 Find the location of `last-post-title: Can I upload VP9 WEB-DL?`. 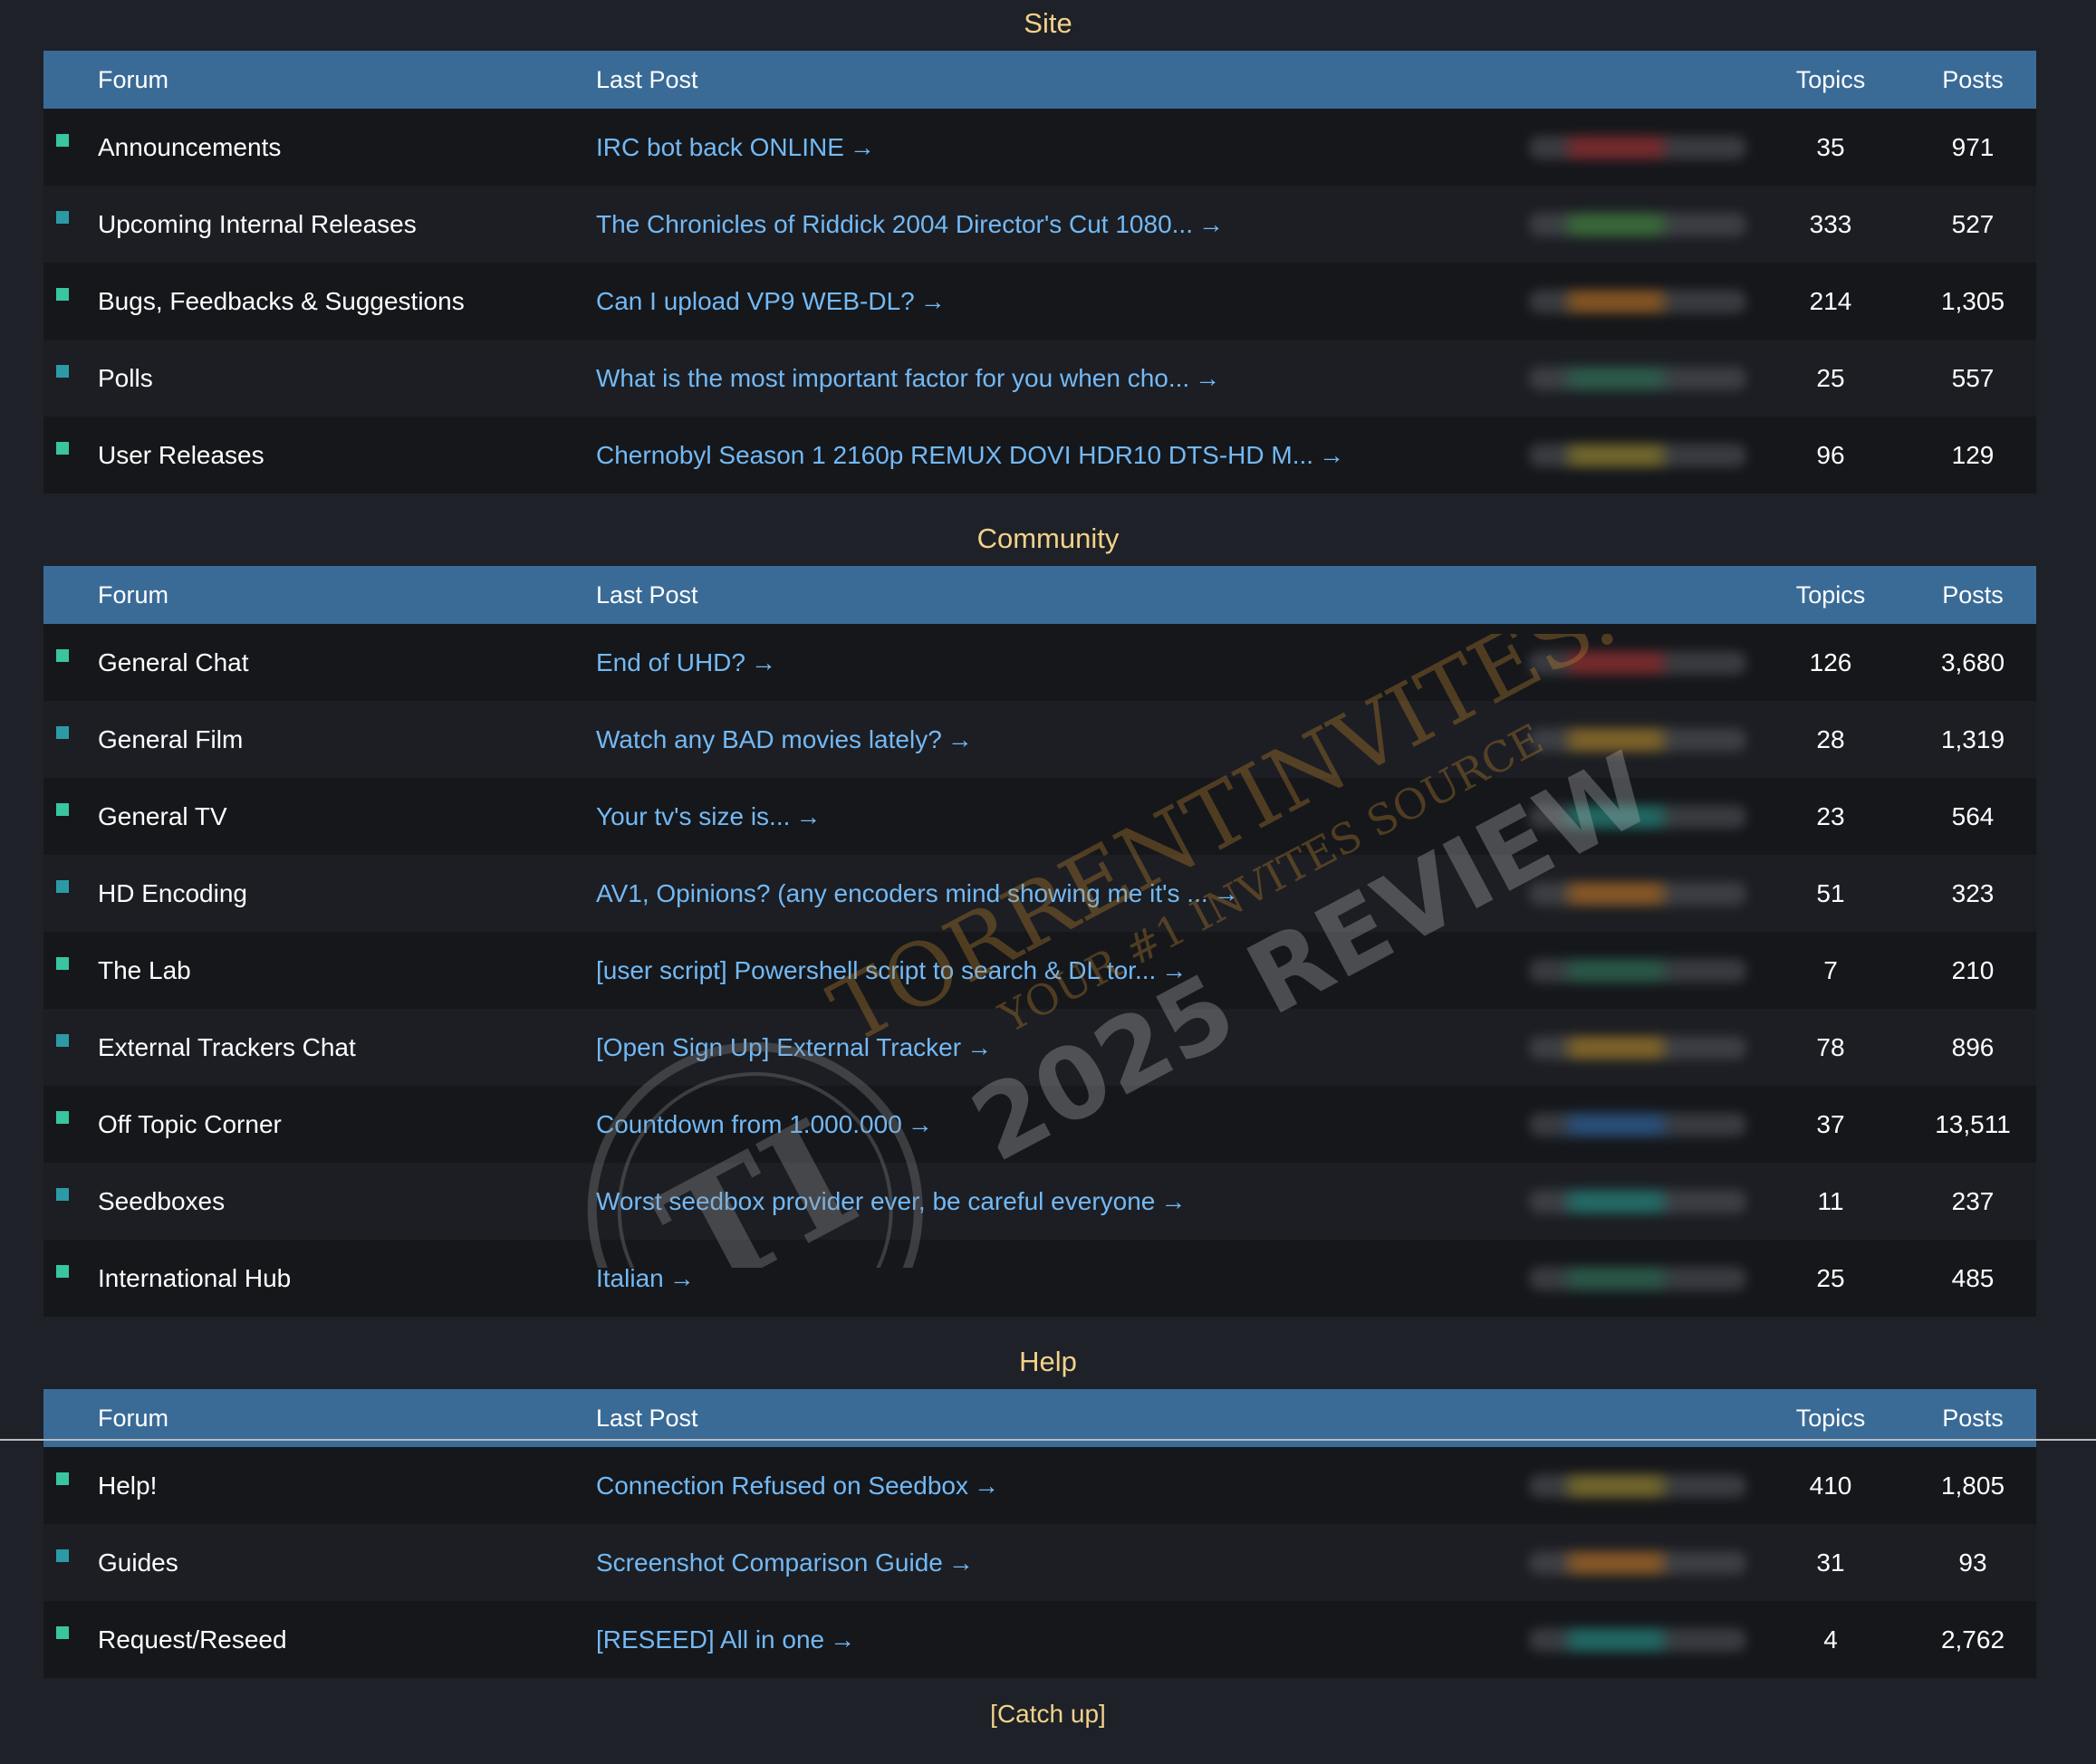

last-post-title: Can I upload VP9 WEB-DL? is located at coordinates (755, 301).